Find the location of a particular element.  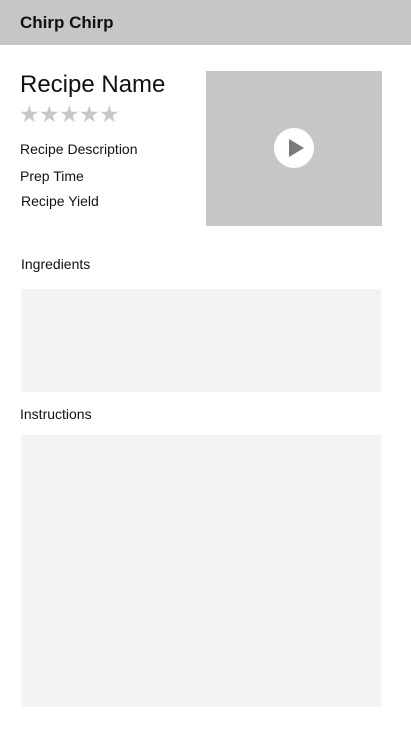

recipe-name: Recipe Name is located at coordinates (93, 84).